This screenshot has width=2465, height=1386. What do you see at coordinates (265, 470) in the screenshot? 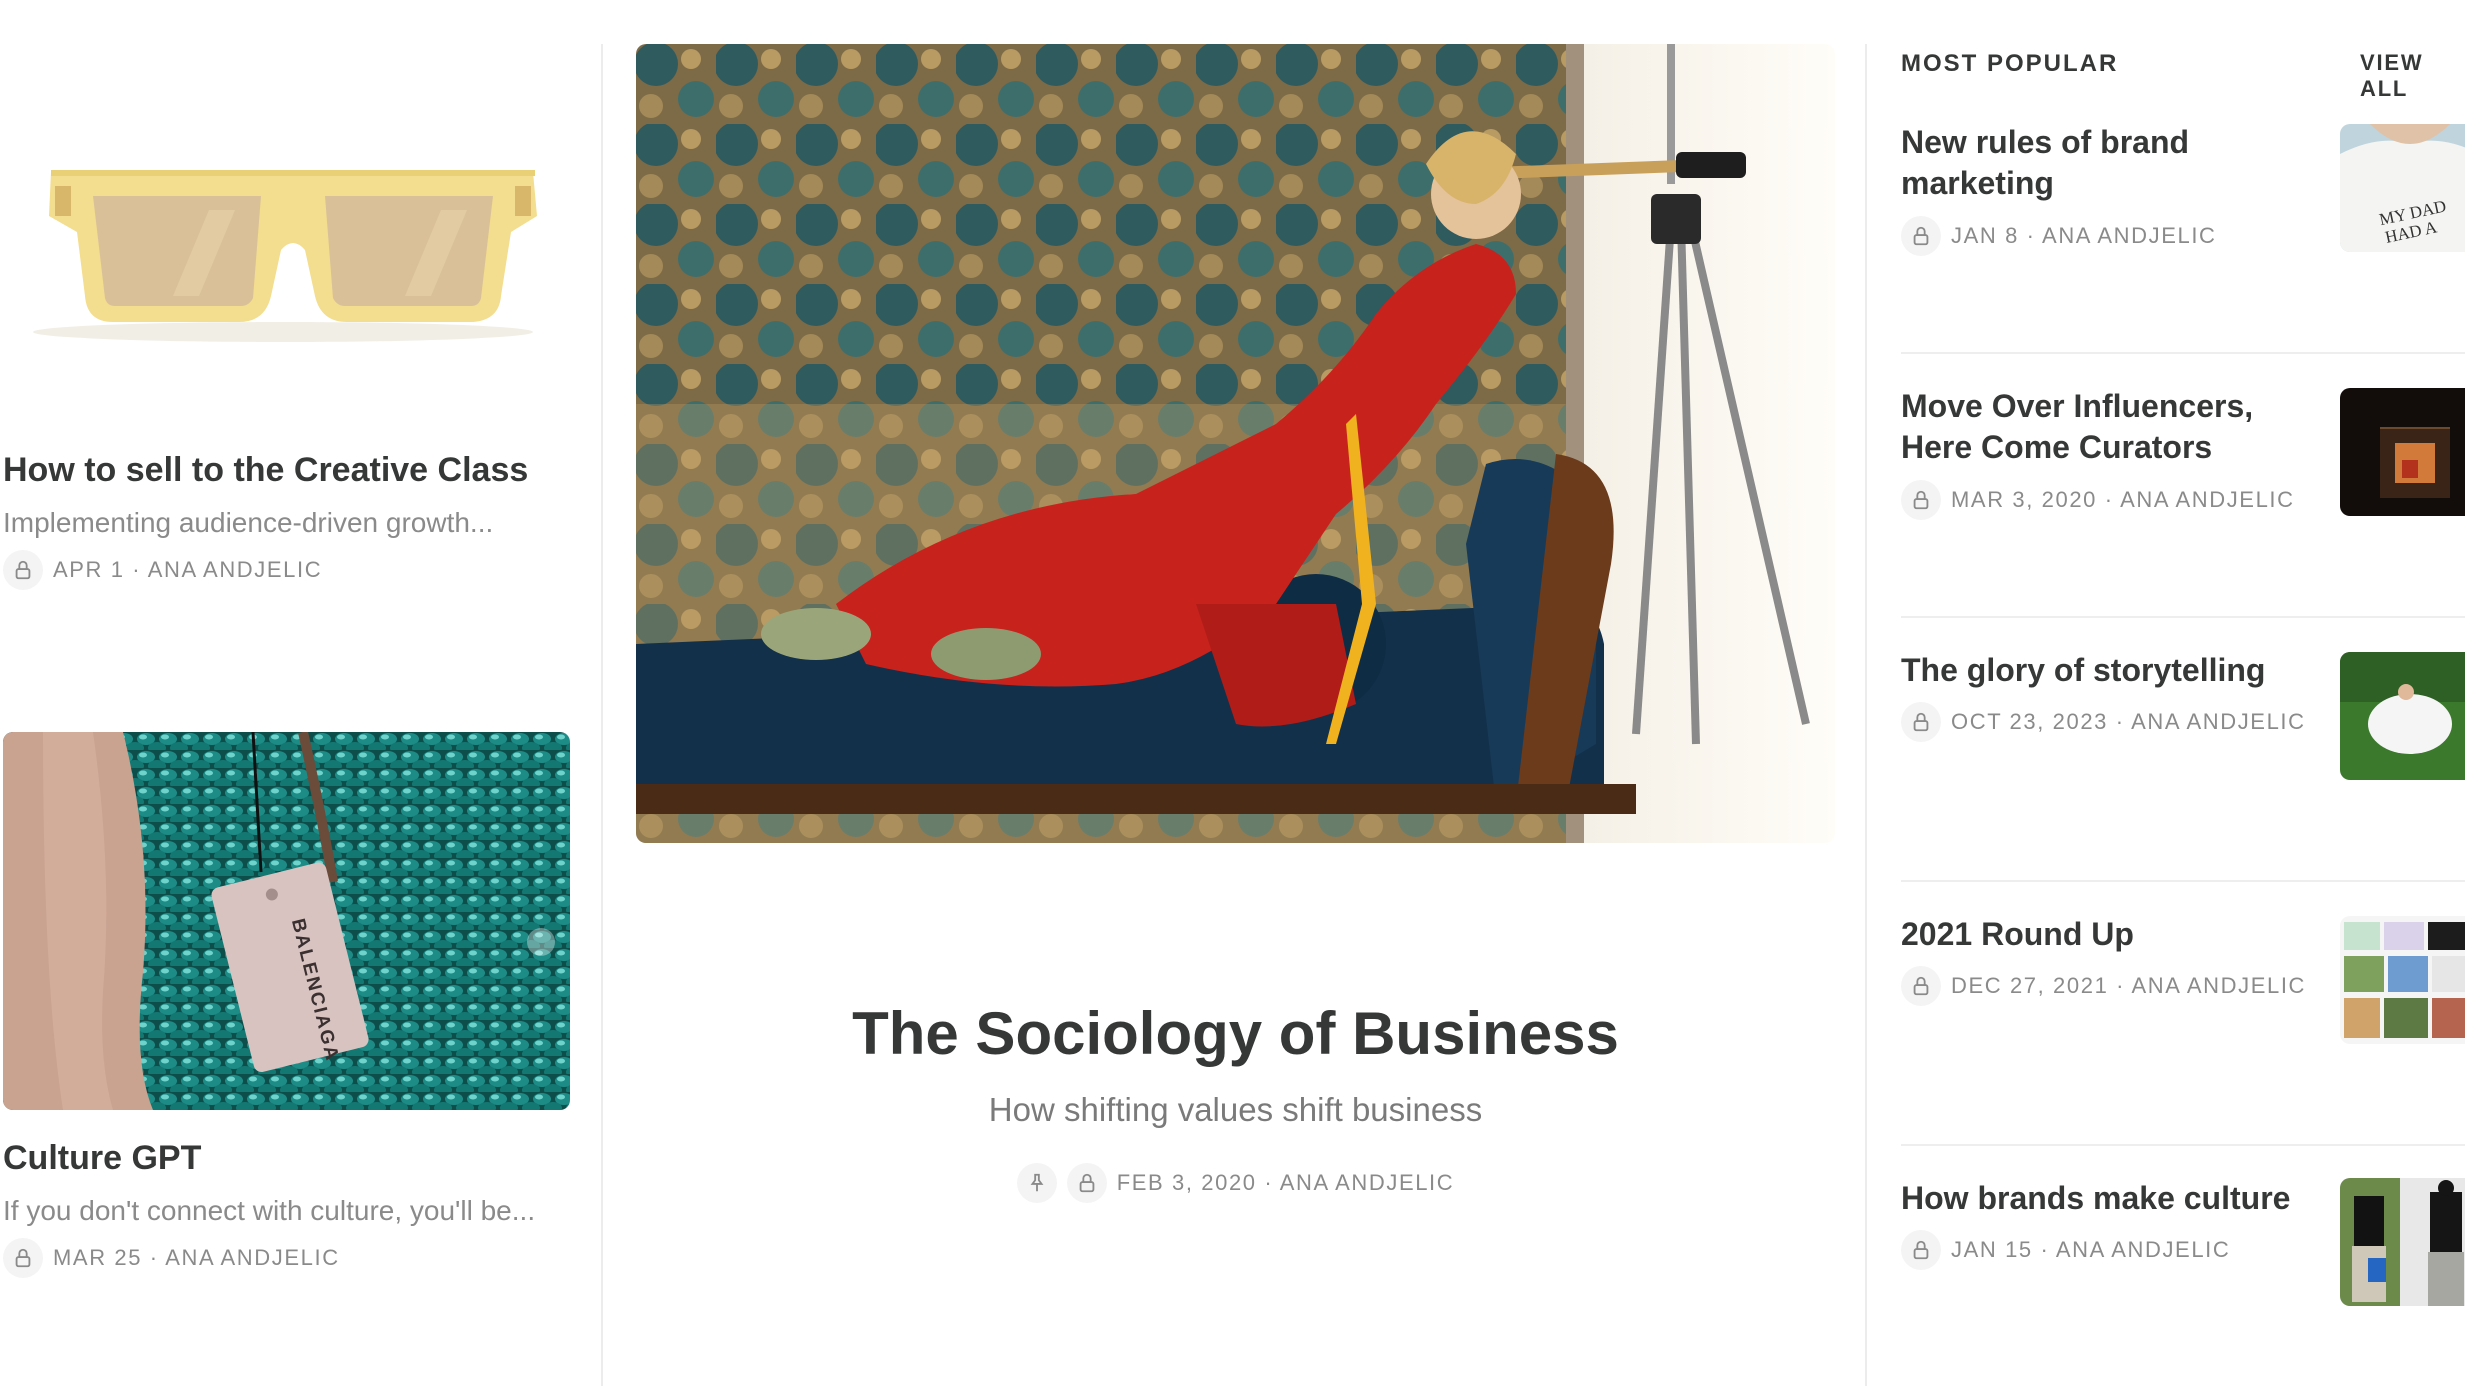
I see `post-title: How to sell to the Creative Class` at bounding box center [265, 470].